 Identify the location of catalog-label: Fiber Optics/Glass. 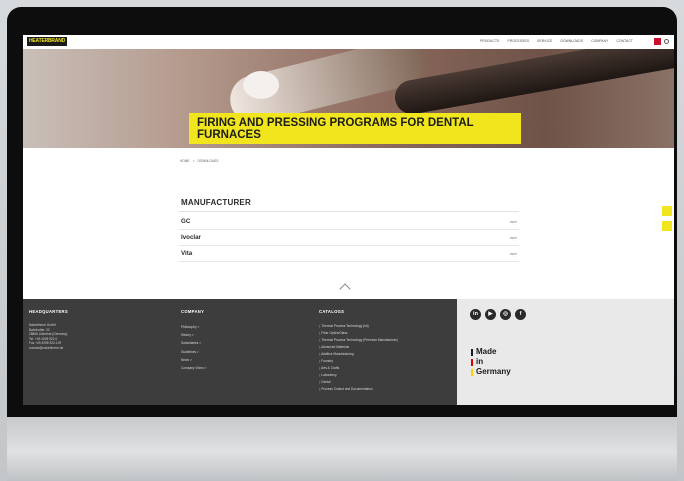
(334, 333).